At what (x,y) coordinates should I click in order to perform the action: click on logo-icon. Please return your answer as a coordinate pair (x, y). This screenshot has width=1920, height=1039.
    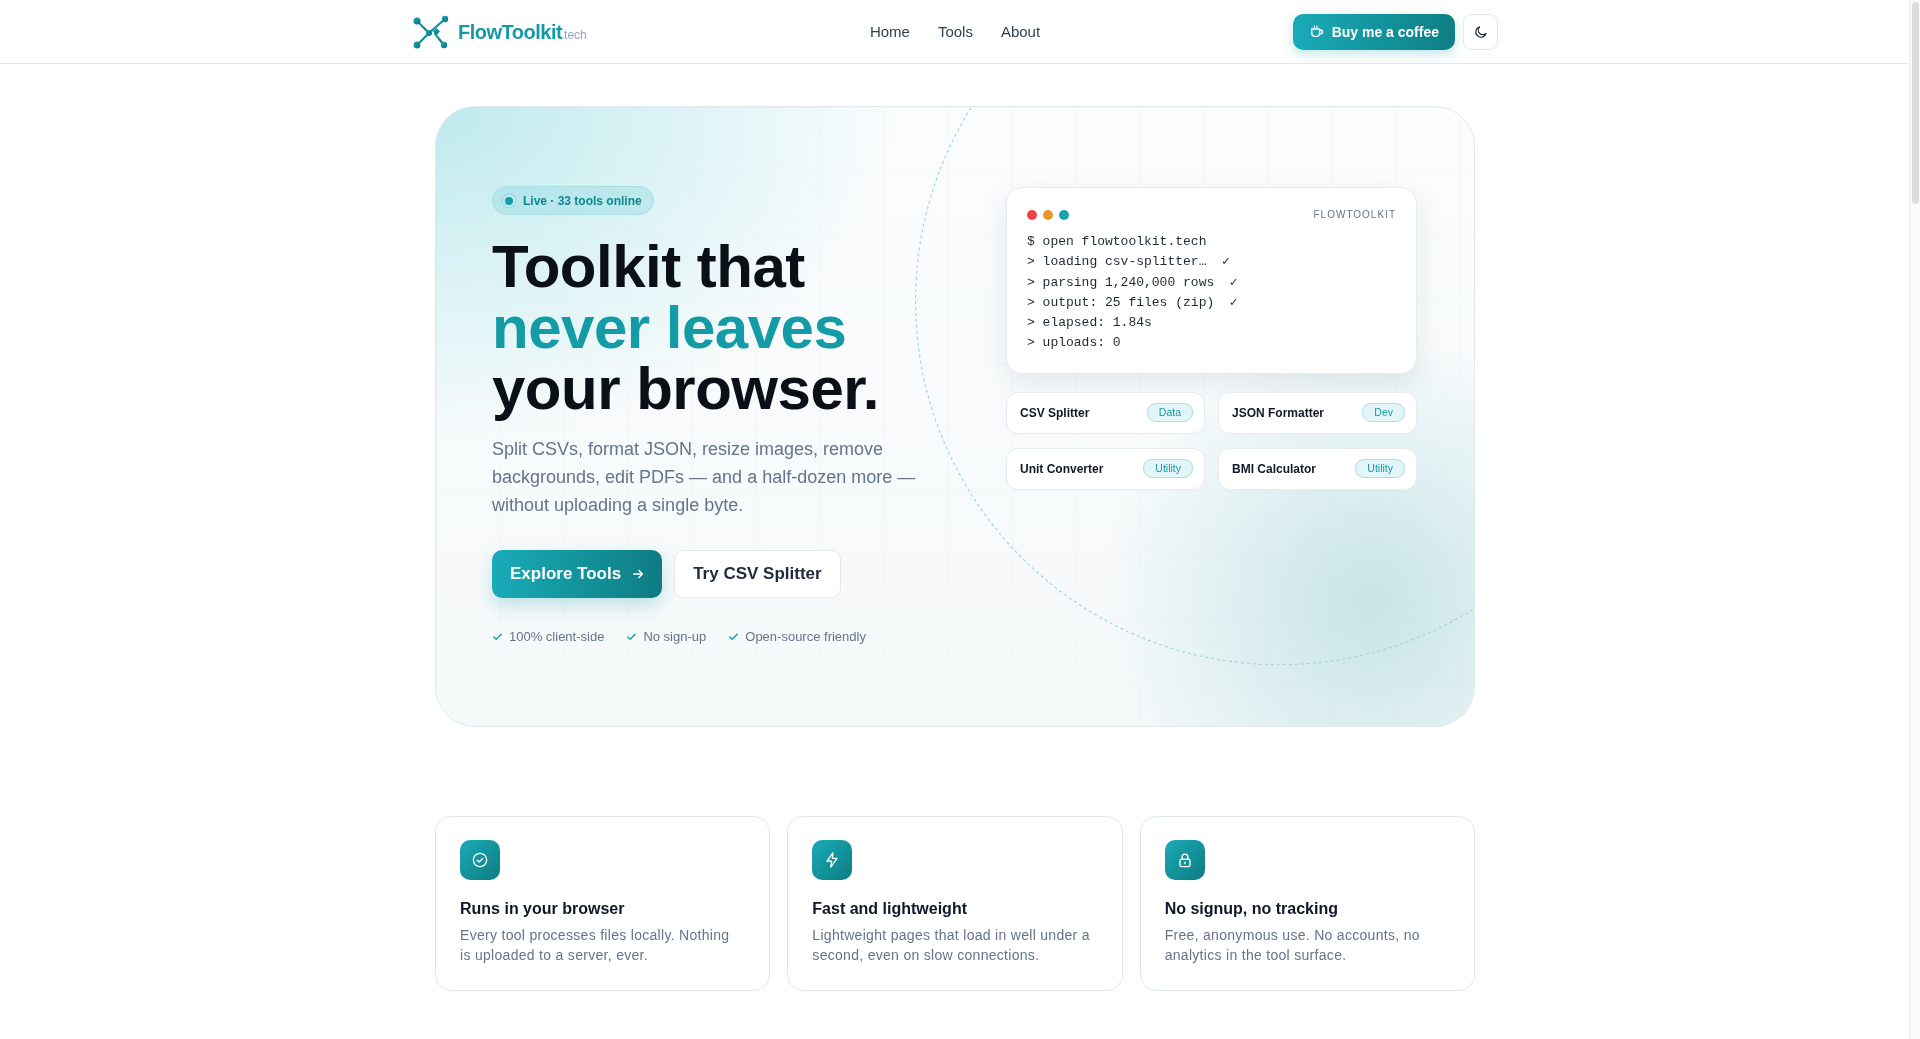
    Looking at the image, I should click on (431, 31).